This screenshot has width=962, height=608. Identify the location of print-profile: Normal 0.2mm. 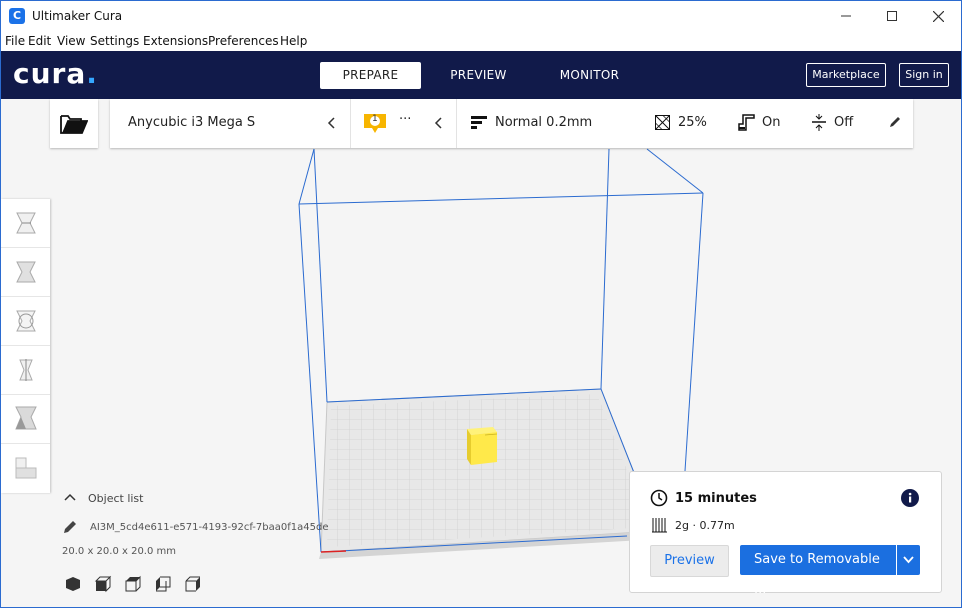
(543, 122).